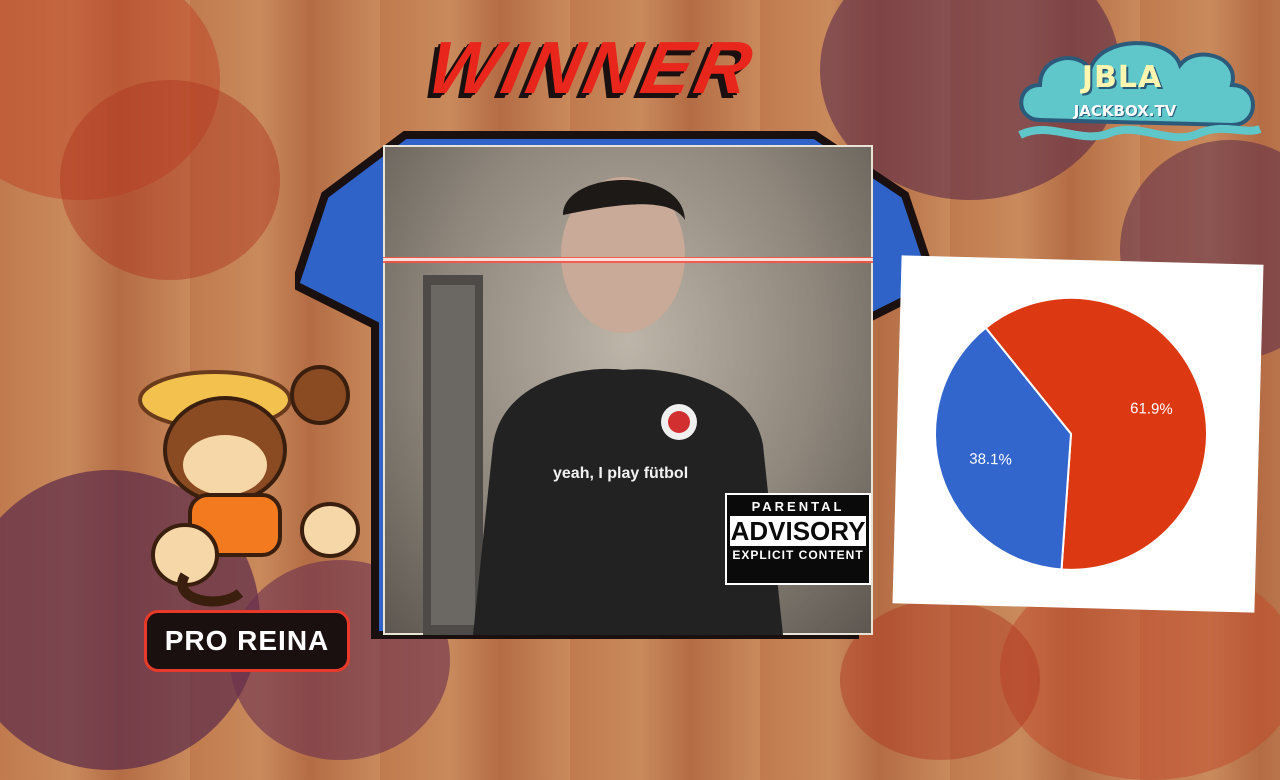 The width and height of the screenshot is (1280, 780). I want to click on winner-title: WINNER, so click(592, 67).